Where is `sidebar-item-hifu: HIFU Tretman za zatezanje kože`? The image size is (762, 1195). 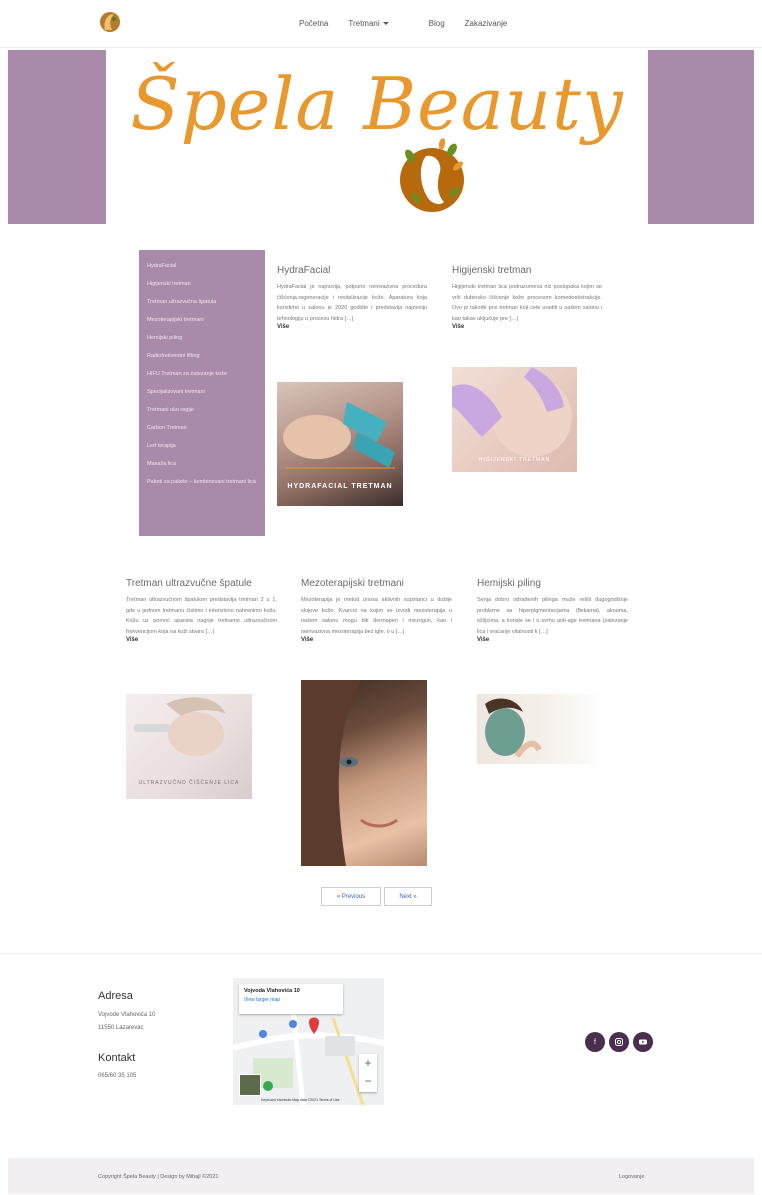
sidebar-item-hifu: HIFU Tretman za zatezanje kože is located at coordinates (202, 374).